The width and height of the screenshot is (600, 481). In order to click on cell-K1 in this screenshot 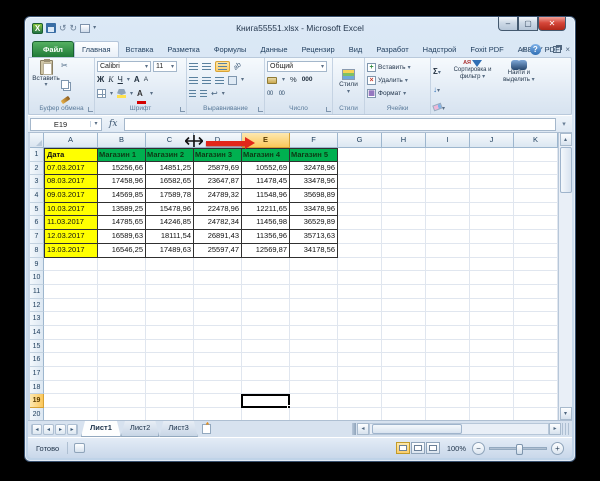, I will do `click(536, 155)`.